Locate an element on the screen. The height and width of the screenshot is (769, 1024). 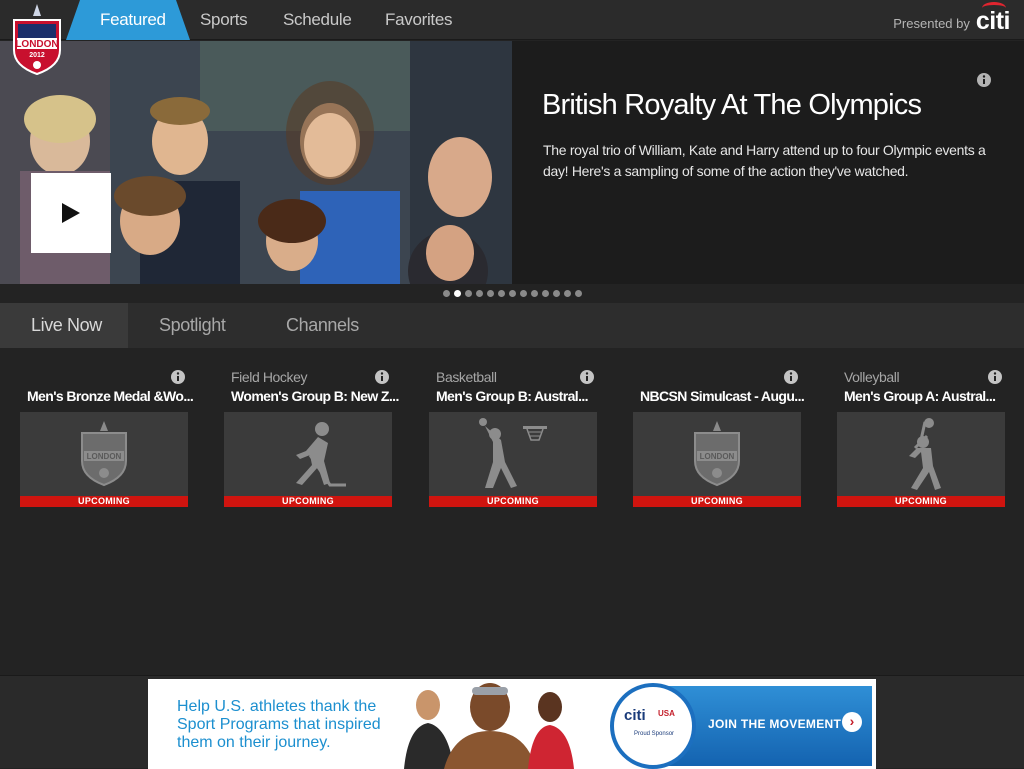
basketball-icon is located at coordinates (513, 453).